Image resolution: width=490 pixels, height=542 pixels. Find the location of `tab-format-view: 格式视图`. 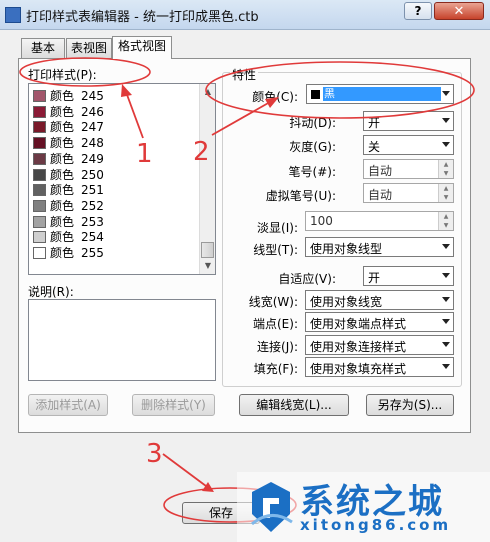

tab-format-view: 格式视图 is located at coordinates (142, 47).